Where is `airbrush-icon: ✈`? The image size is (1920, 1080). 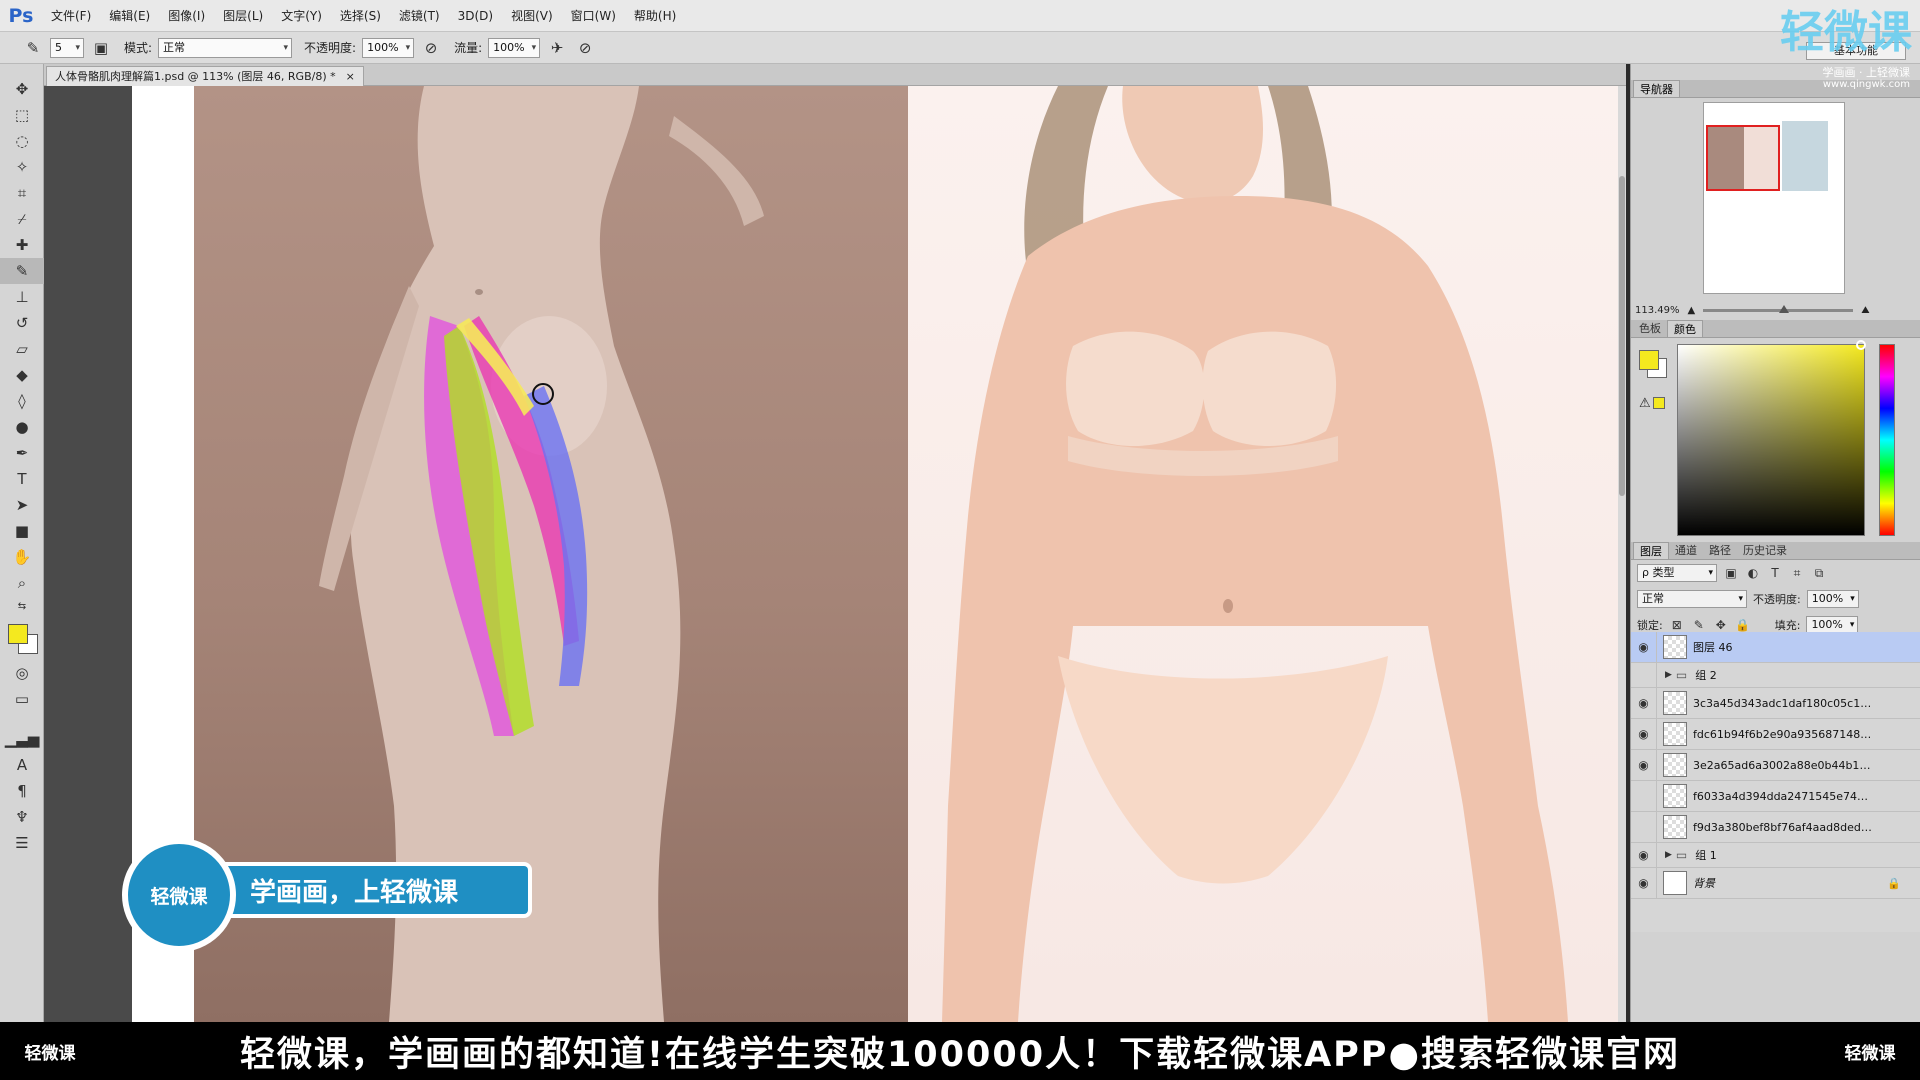 airbrush-icon: ✈ is located at coordinates (557, 48).